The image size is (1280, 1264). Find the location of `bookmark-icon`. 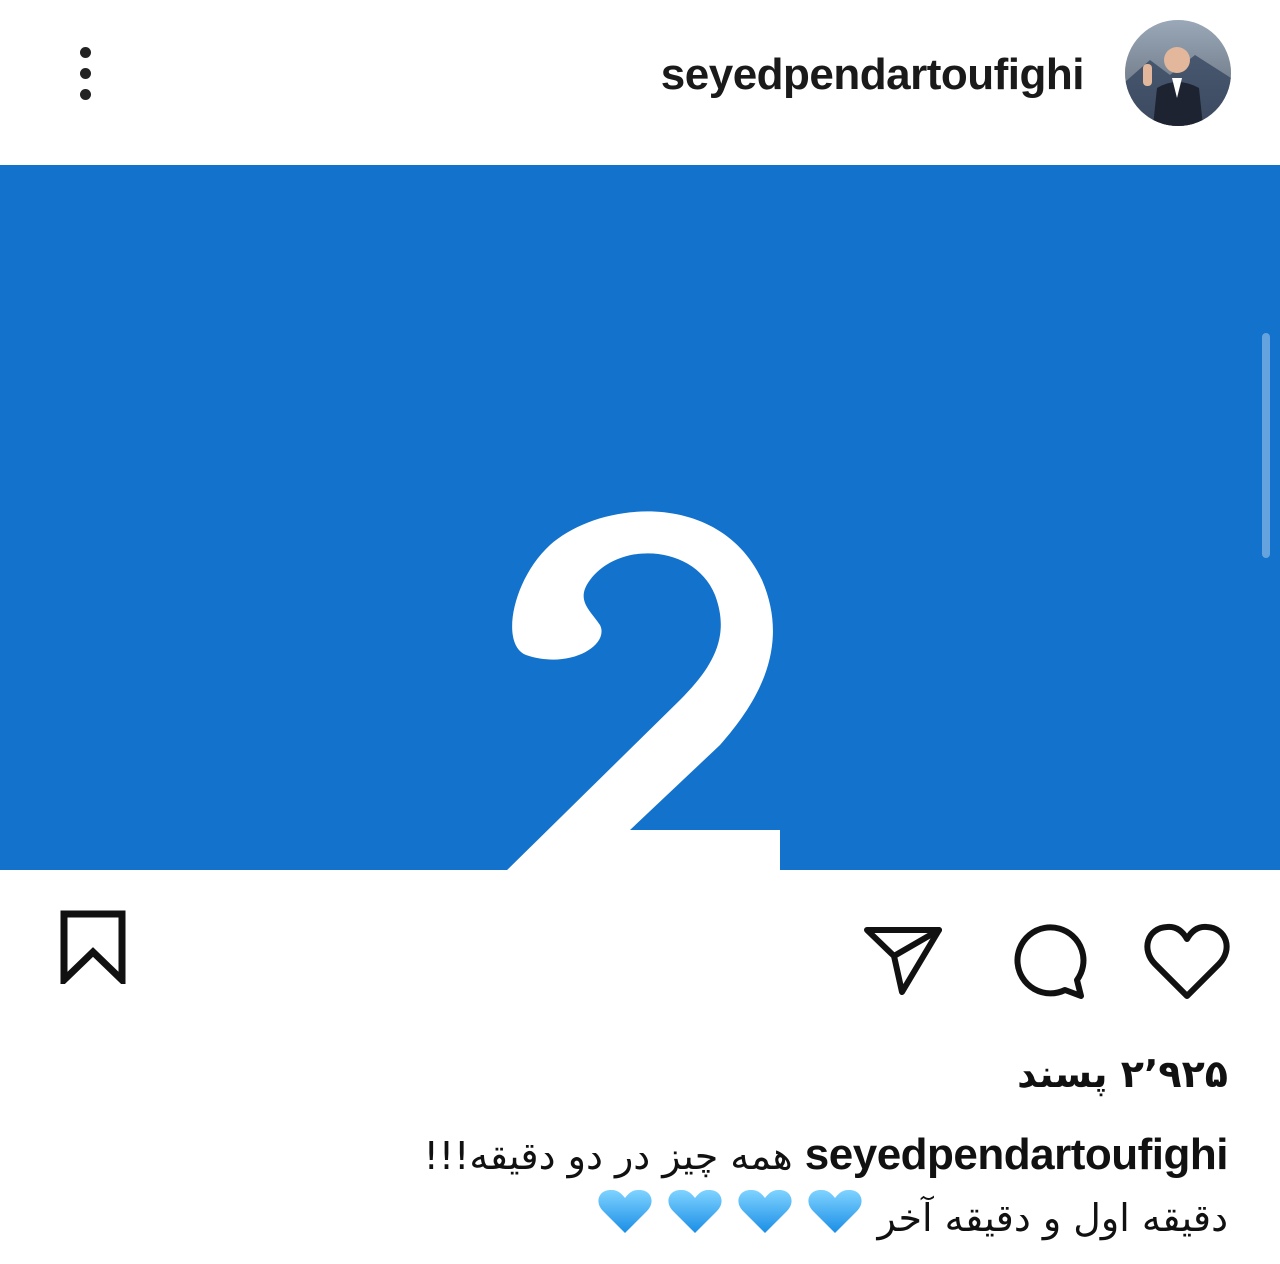

bookmark-icon is located at coordinates (93, 949).